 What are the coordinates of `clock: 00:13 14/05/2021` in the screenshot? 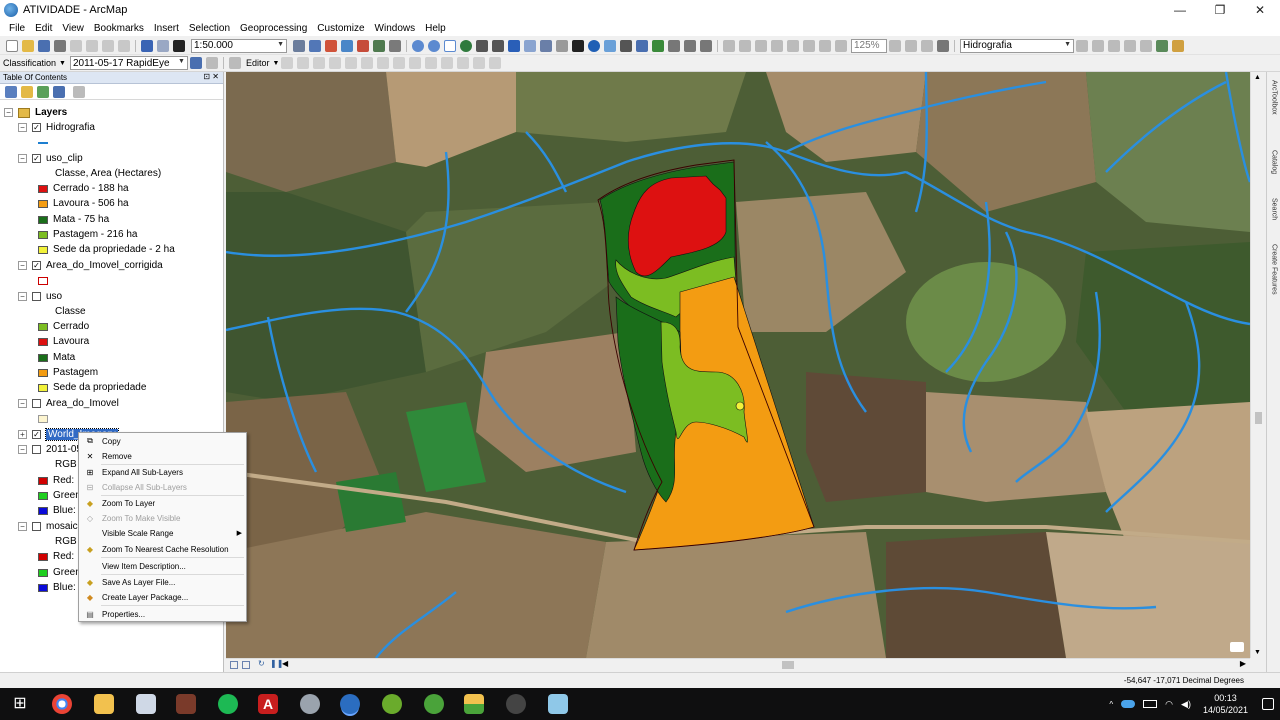 It's located at (1225, 704).